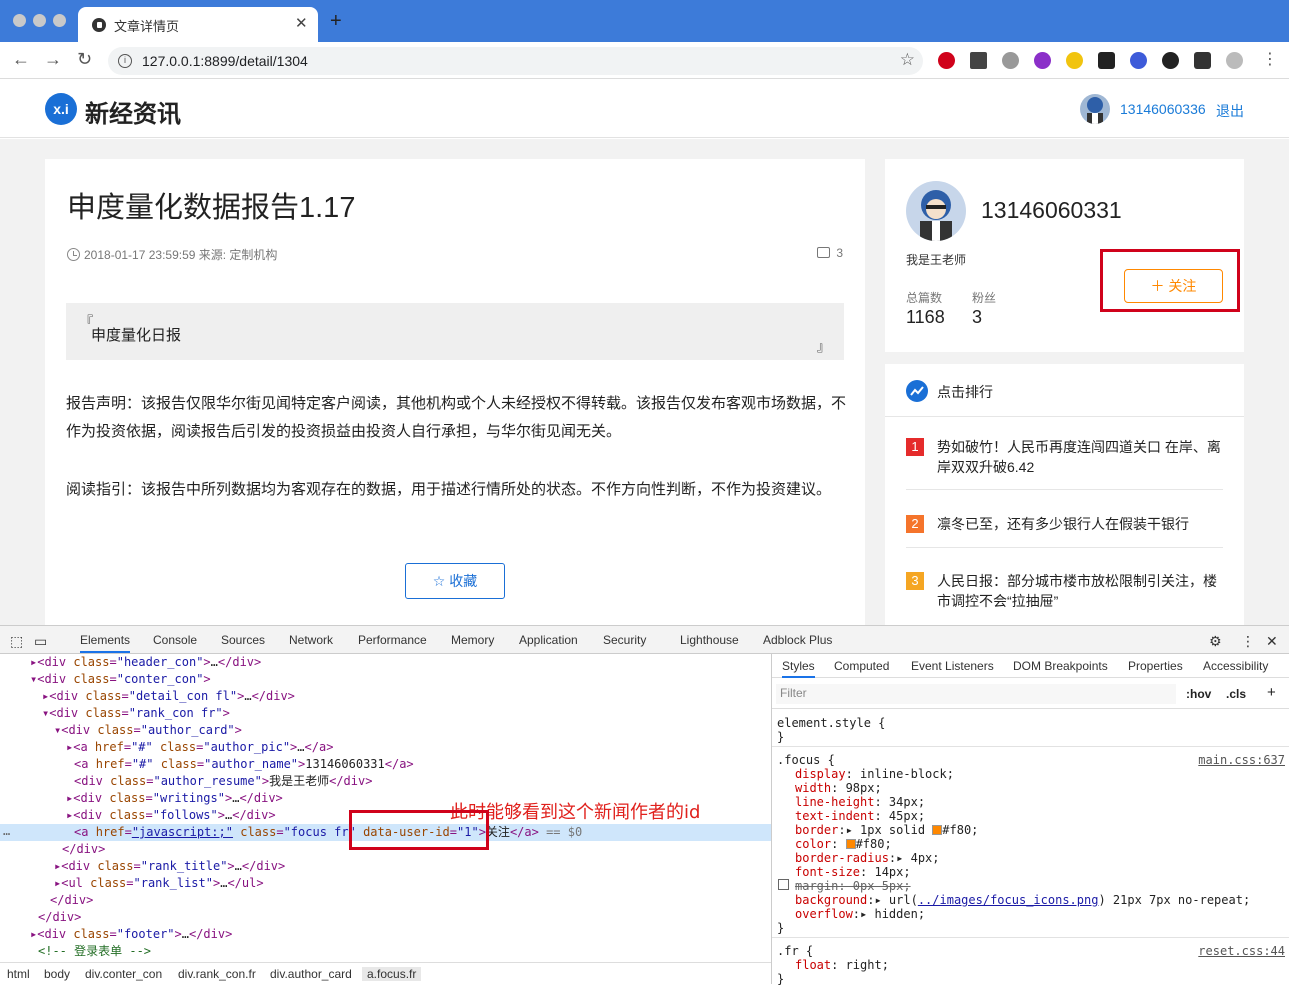 This screenshot has height=986, width=1289. I want to click on dom-node: ▸<div class="rank_title">…</div>, so click(385, 866).